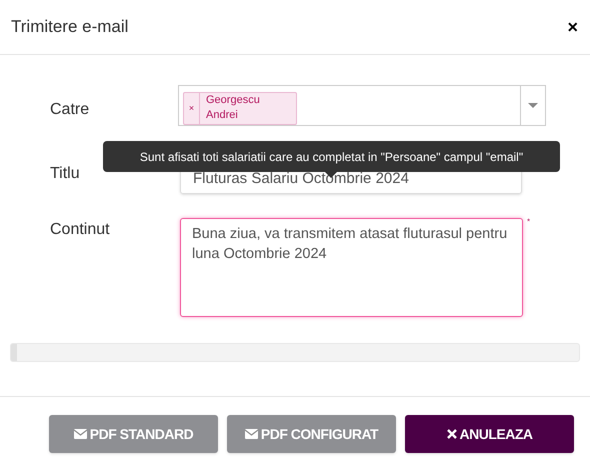 This screenshot has width=590, height=466. Describe the element at coordinates (70, 110) in the screenshot. I see `field-label: Catre` at that location.